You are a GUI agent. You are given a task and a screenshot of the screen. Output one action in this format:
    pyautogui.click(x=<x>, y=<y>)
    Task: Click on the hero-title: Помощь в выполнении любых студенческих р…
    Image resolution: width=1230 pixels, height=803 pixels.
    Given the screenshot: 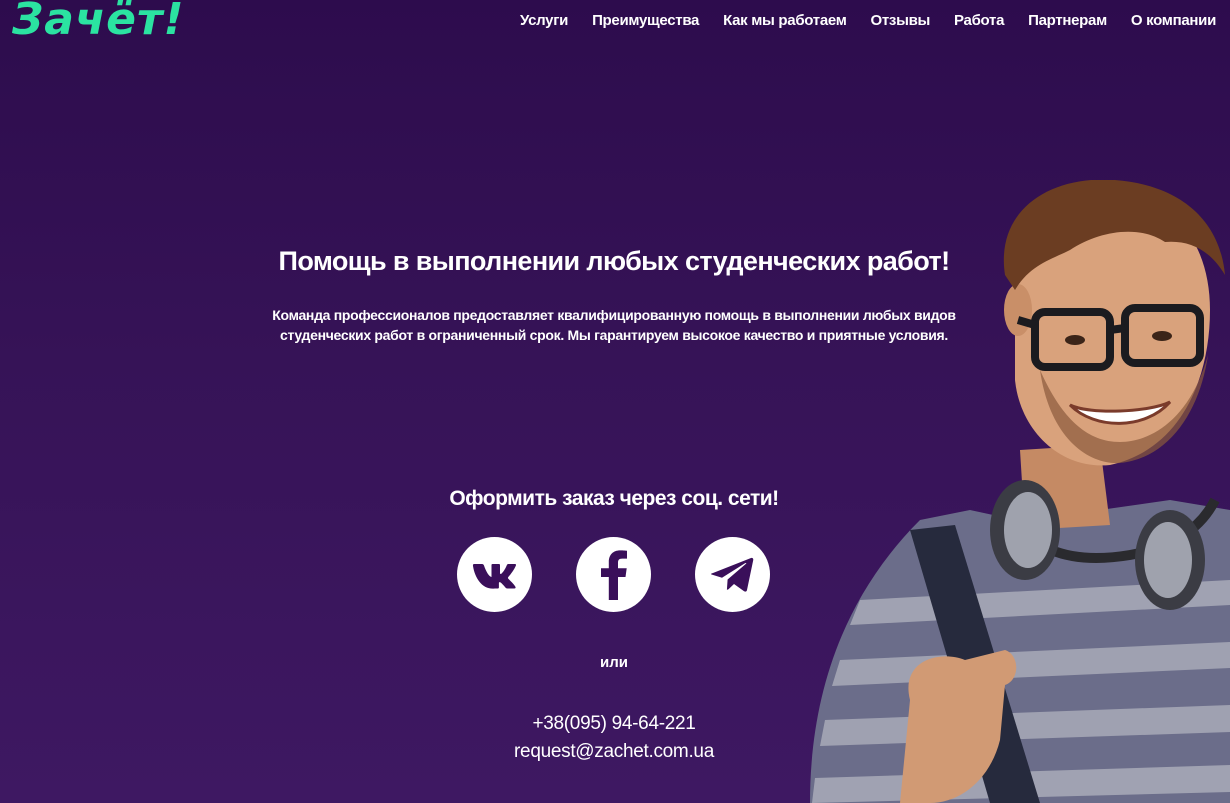 What is the action you would take?
    pyautogui.click(x=614, y=261)
    